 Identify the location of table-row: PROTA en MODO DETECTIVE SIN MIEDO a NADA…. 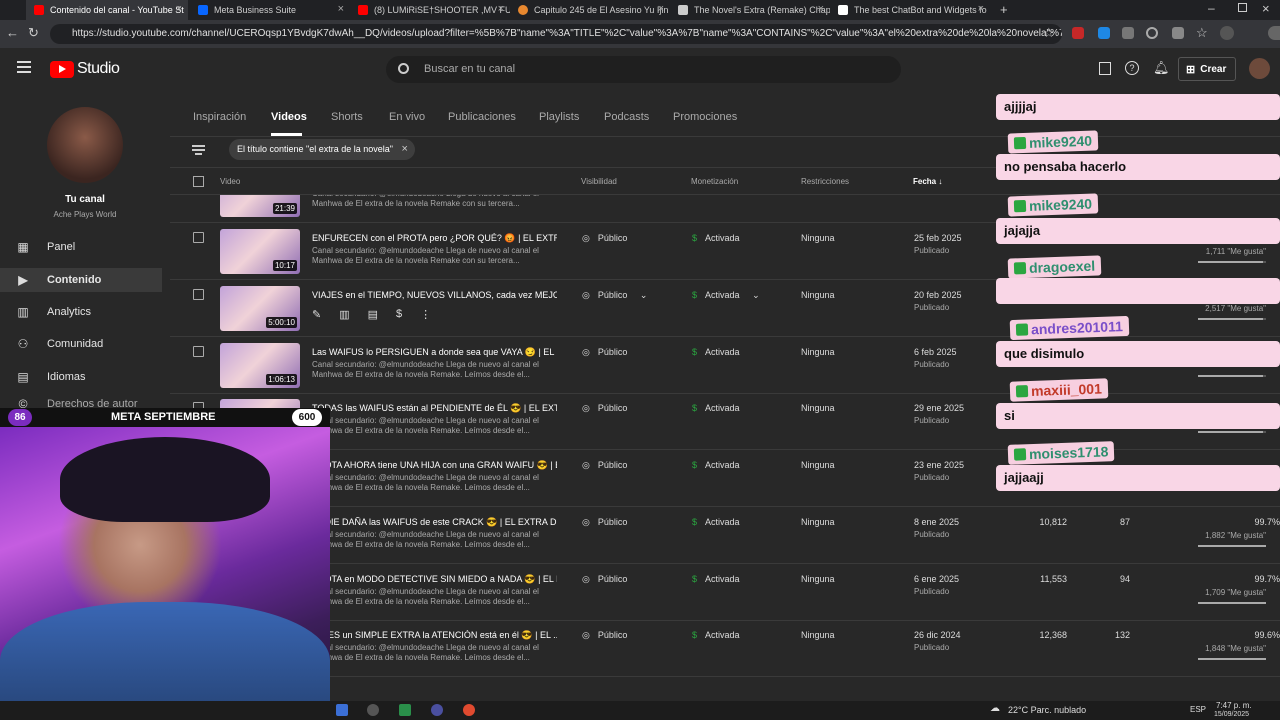
(725, 592).